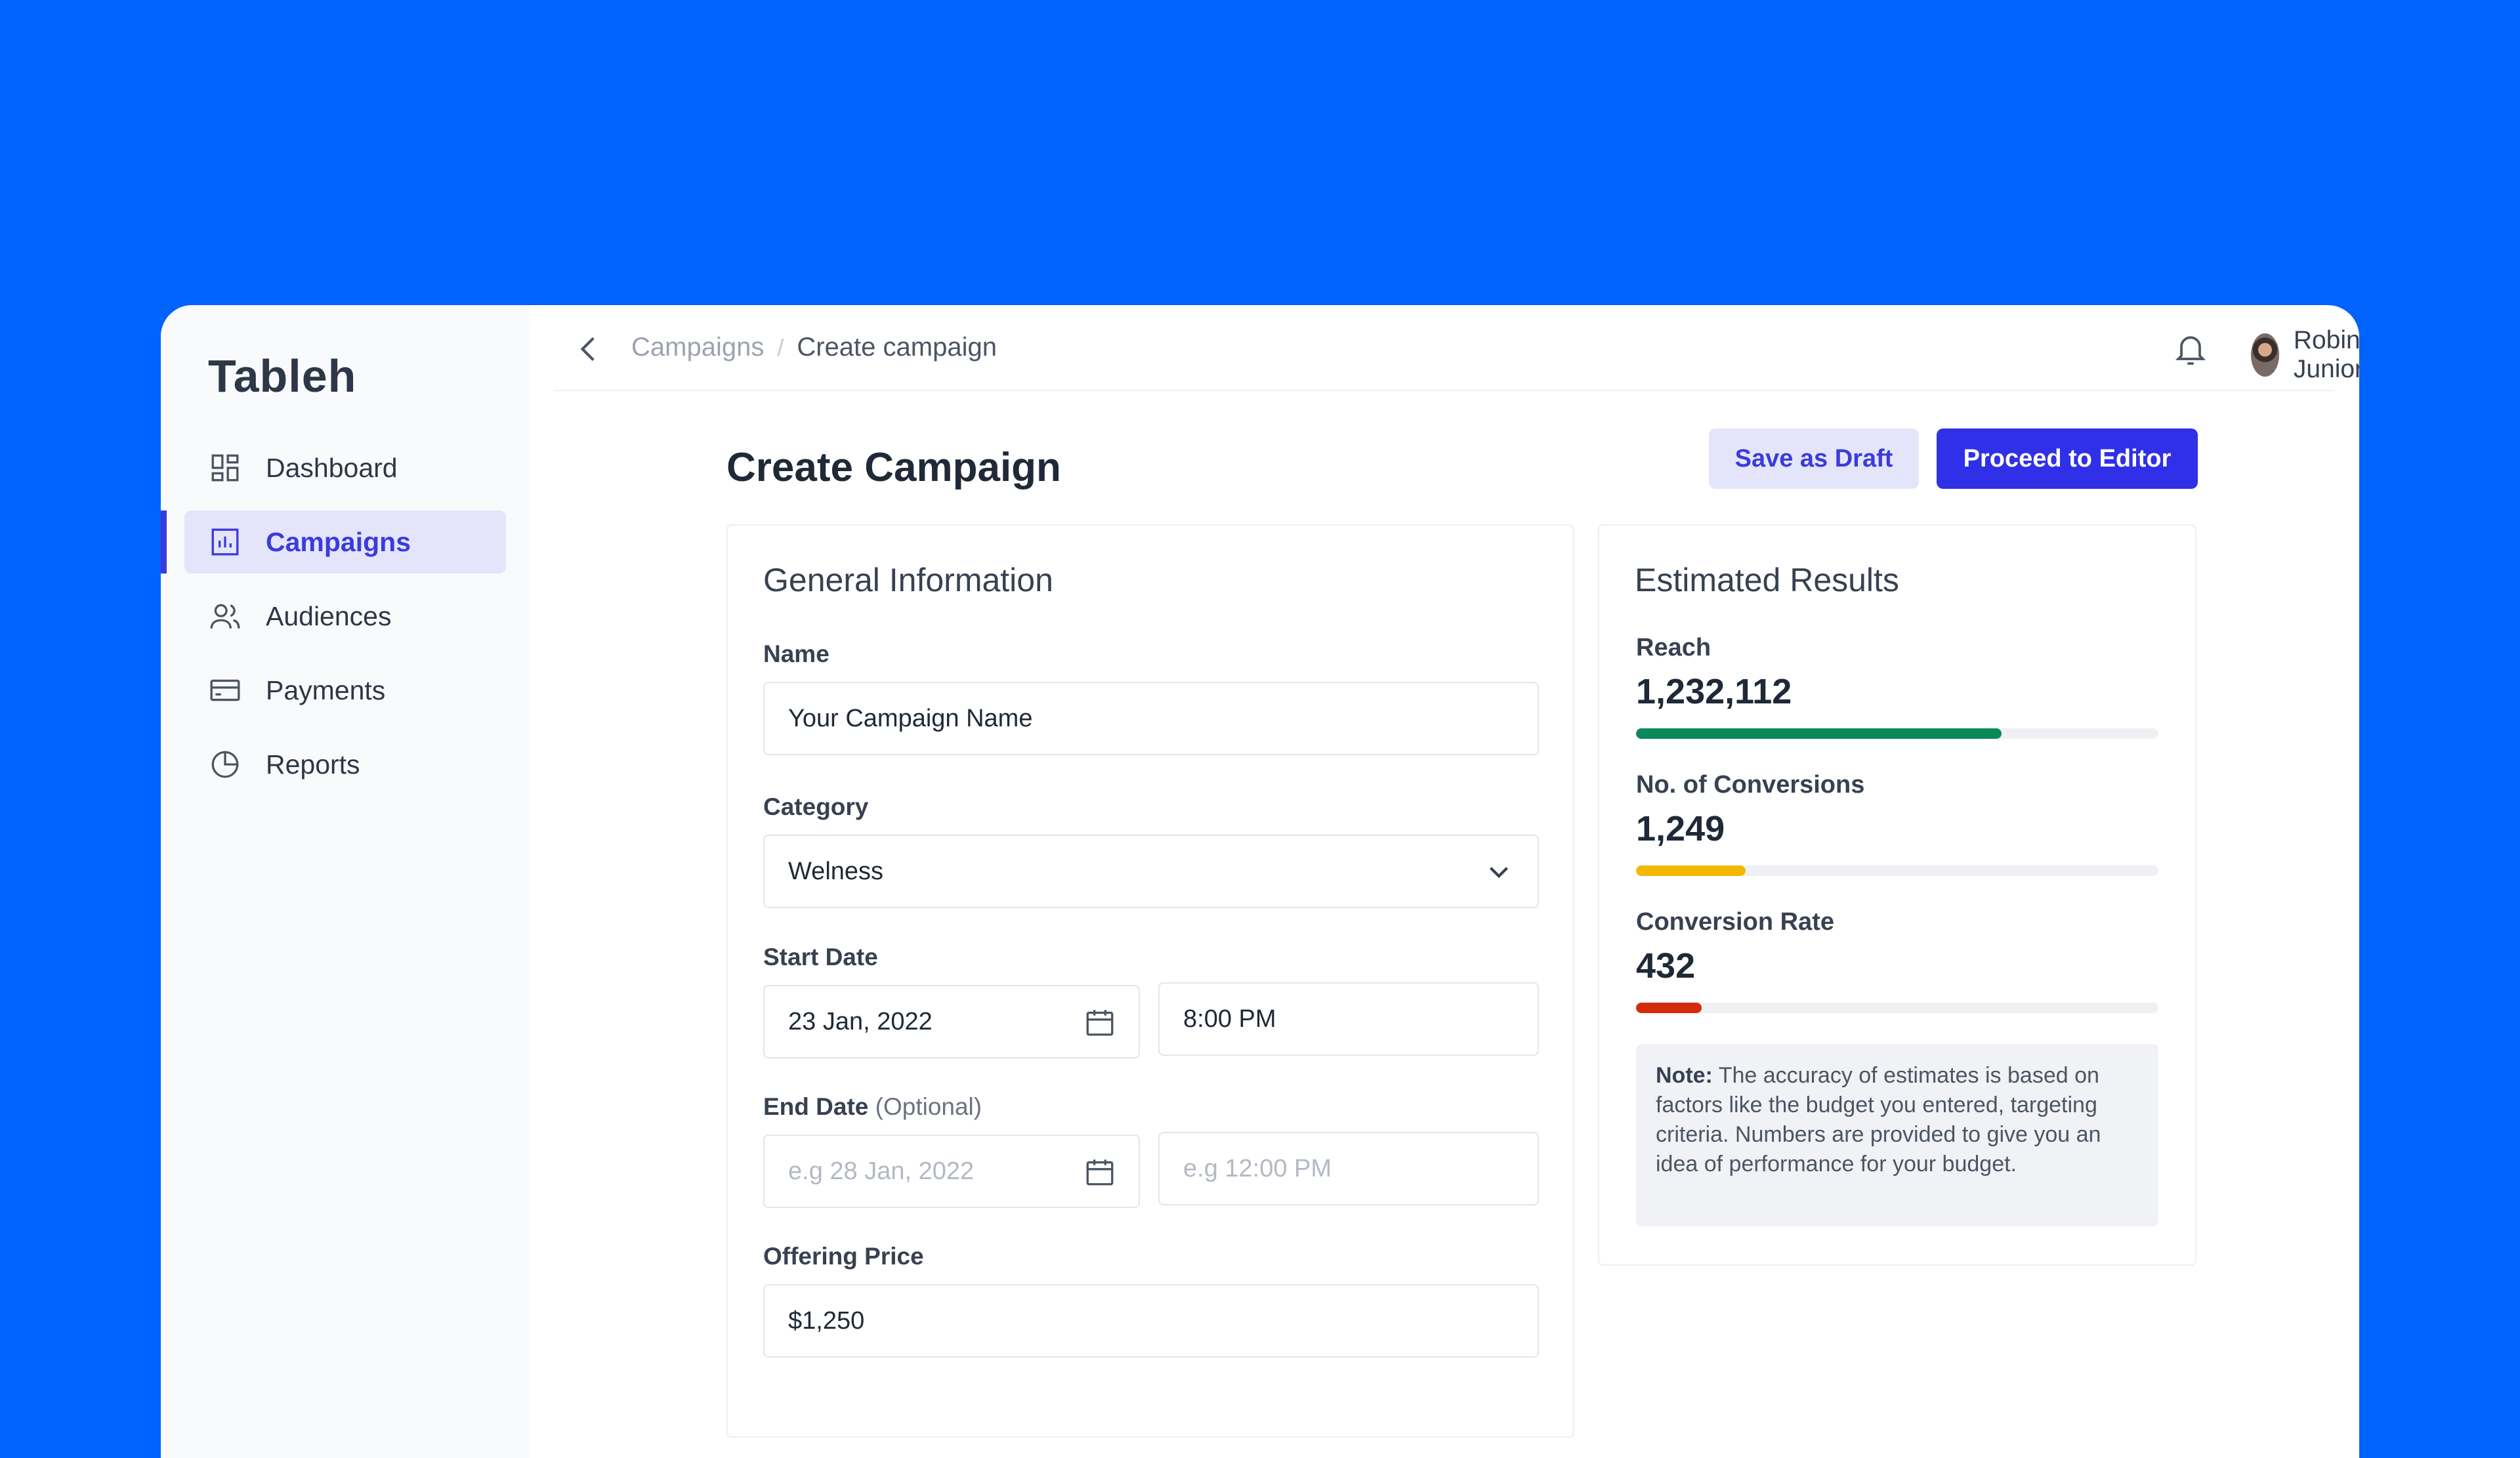  Describe the element at coordinates (1684, 1075) in the screenshot. I see `note-prefix: Note:` at that location.